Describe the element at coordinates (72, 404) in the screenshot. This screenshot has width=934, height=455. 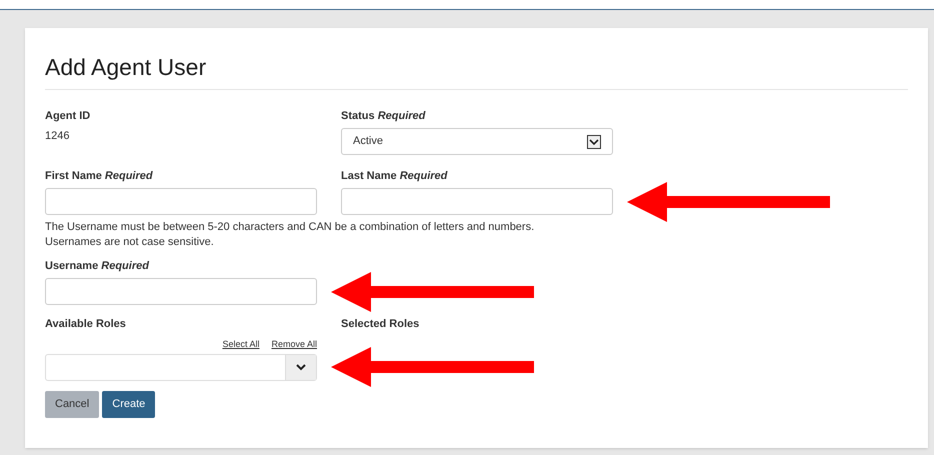
I see `cancel-button: Cancel` at that location.